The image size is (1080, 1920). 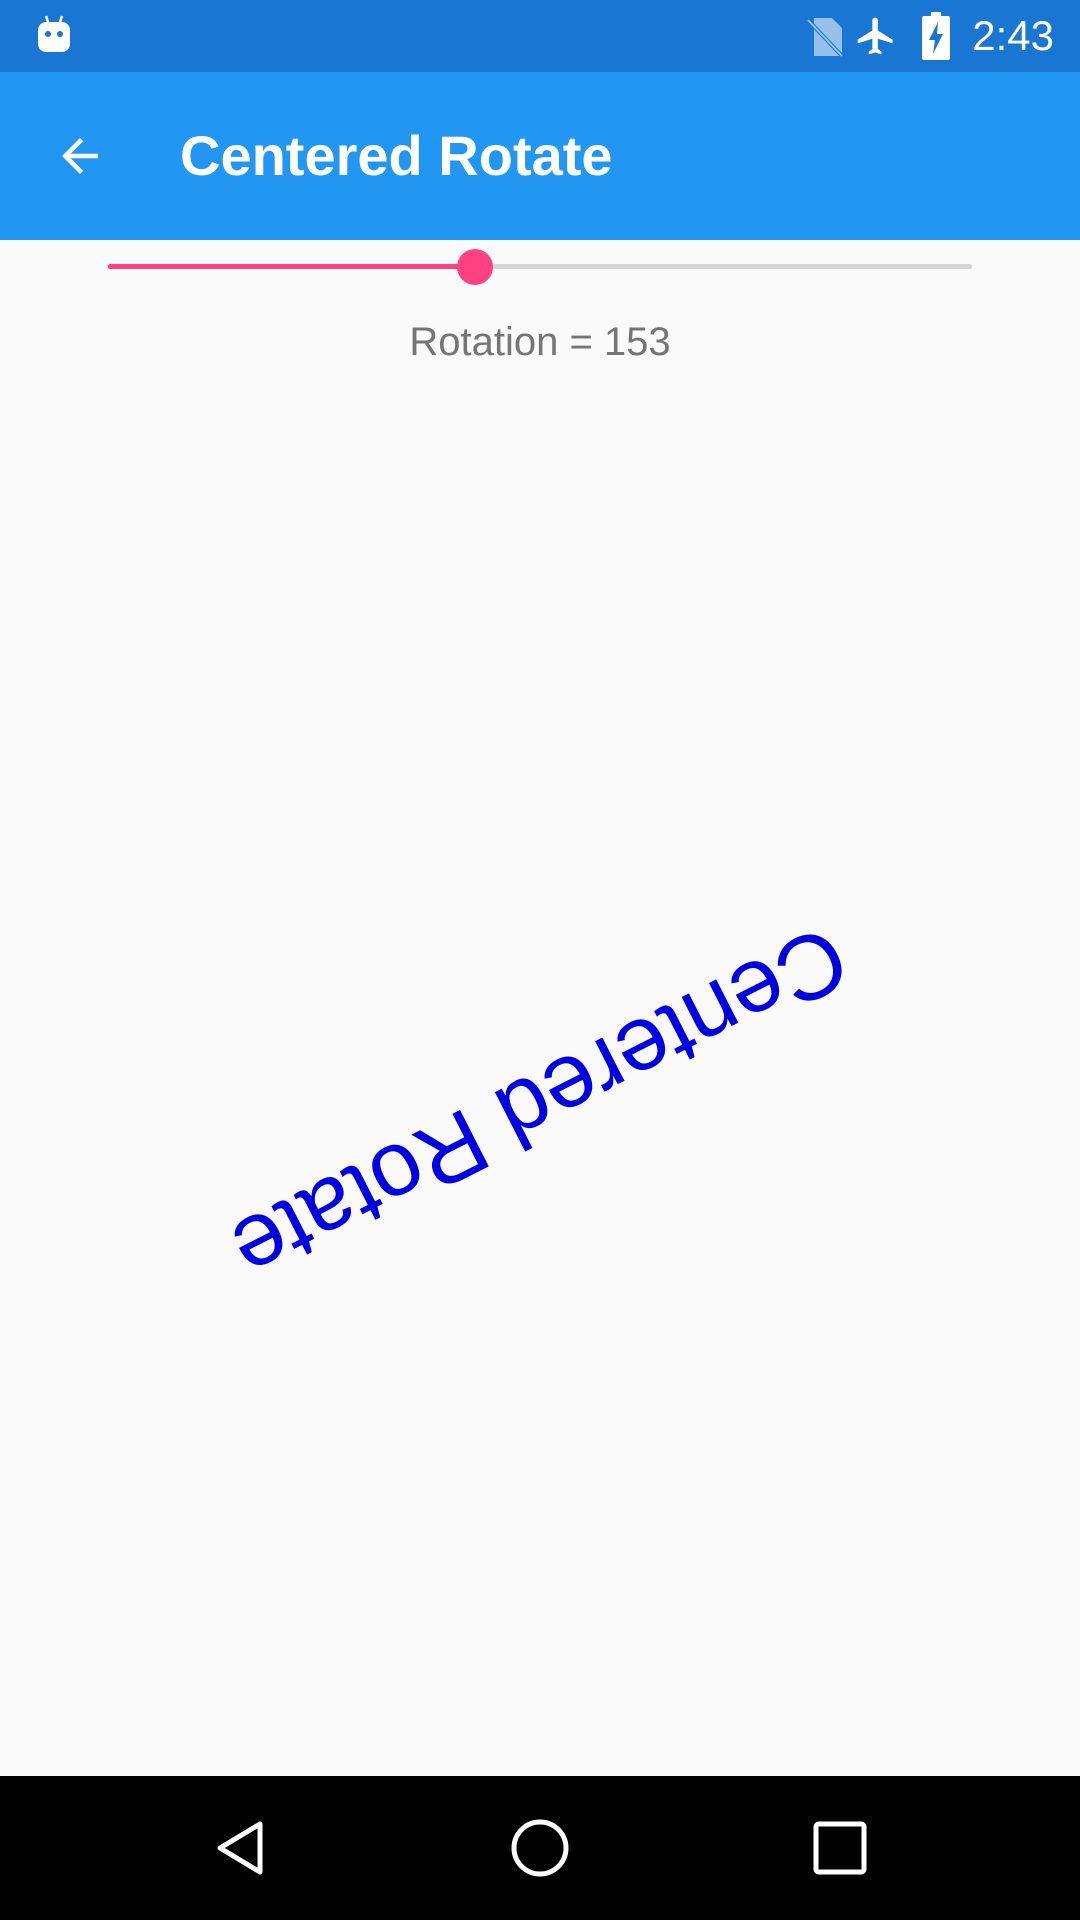 I want to click on nav-recents-button, so click(x=840, y=1848).